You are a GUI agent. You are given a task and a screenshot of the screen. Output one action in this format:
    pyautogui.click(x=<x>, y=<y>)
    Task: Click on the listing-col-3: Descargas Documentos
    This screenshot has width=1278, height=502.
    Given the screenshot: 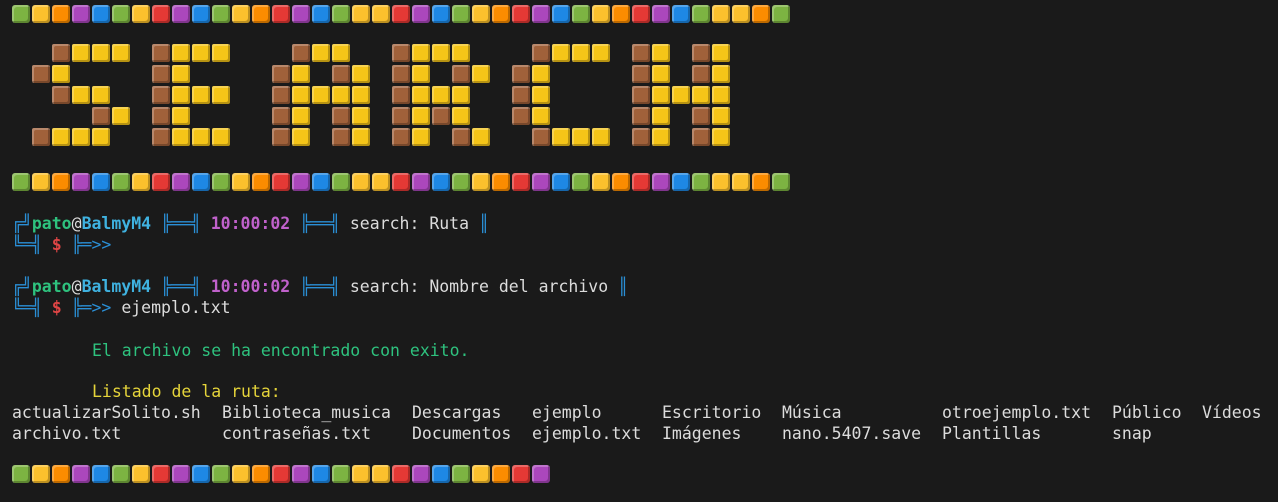 What is the action you would take?
    pyautogui.click(x=461, y=423)
    